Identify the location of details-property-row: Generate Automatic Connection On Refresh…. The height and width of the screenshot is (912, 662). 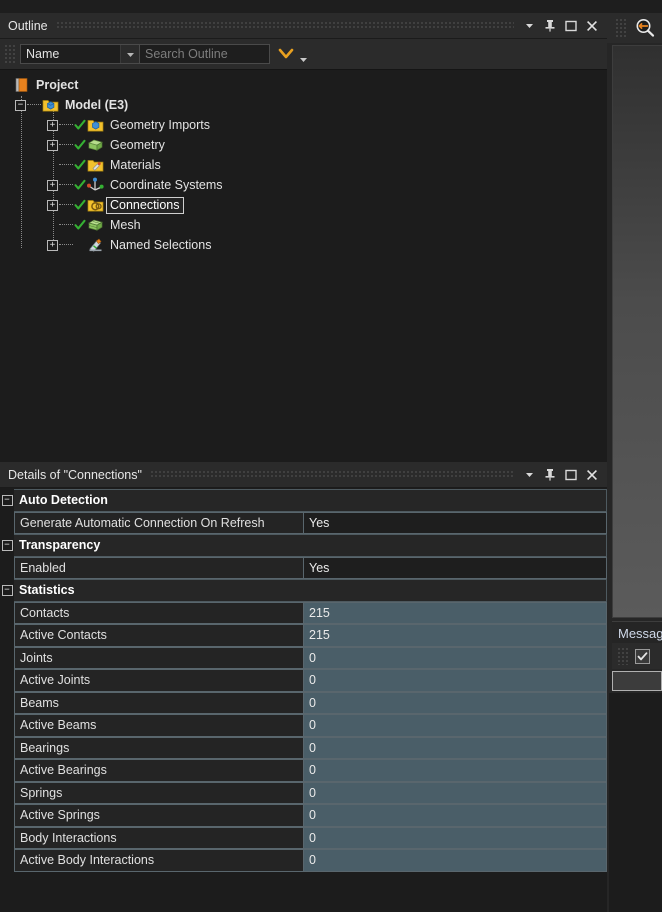
(303, 522).